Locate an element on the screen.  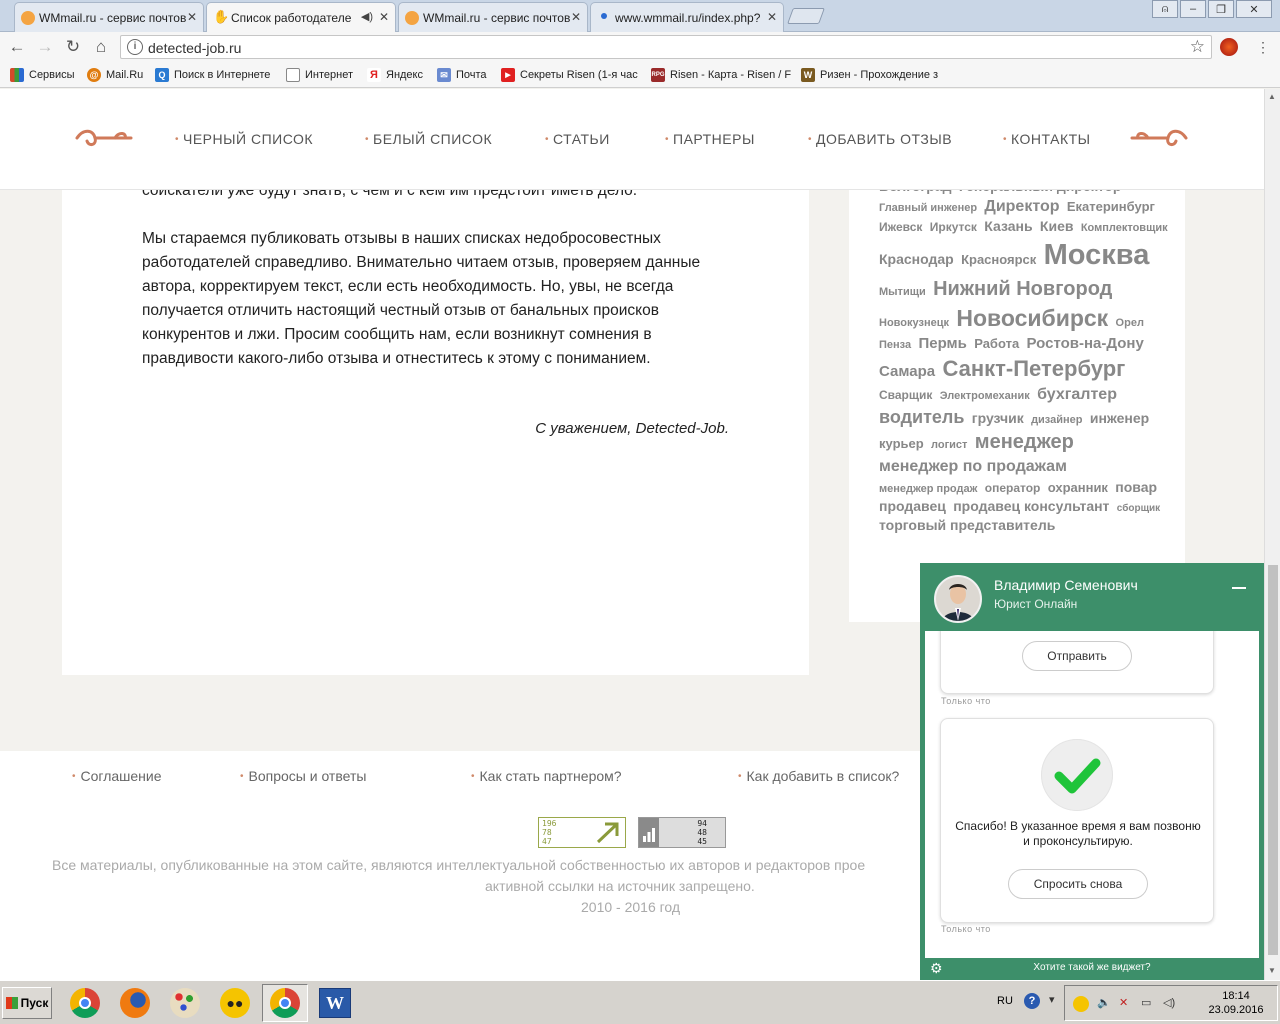
bookmark-mail: ✉ Почта is located at coordinates (462, 75).